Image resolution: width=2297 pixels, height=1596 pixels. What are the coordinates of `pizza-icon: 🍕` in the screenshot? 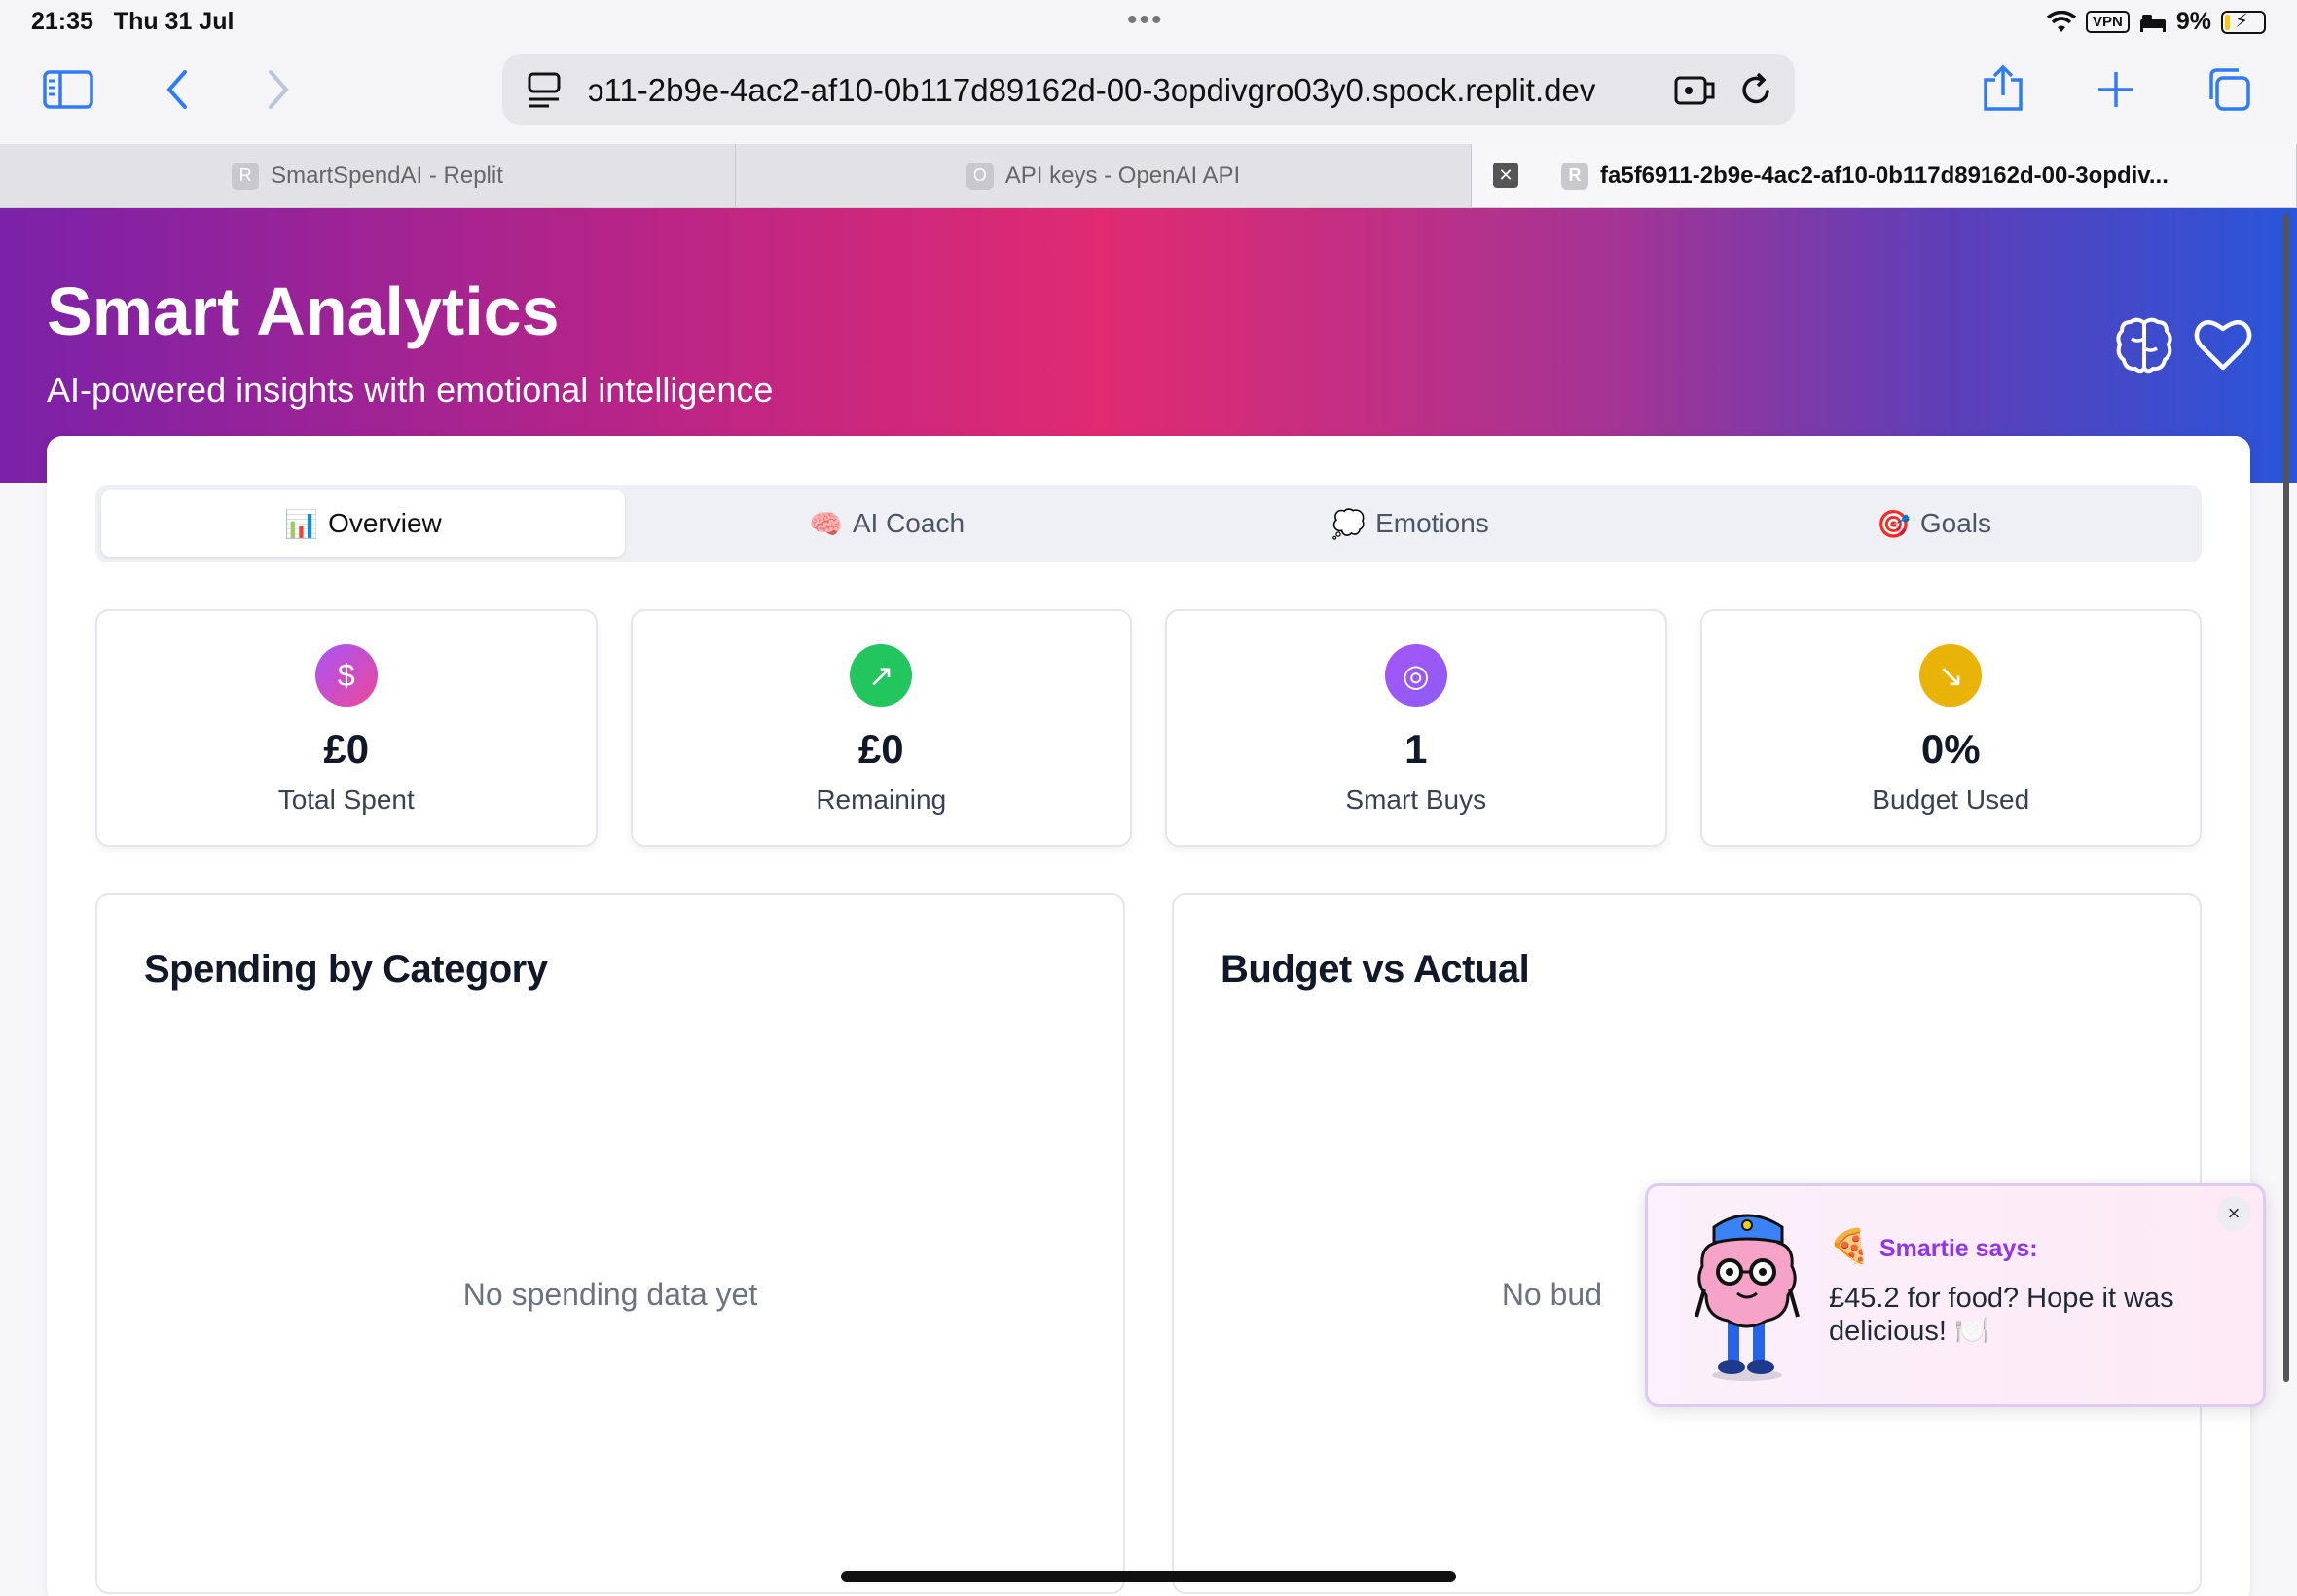 It's located at (1850, 1247).